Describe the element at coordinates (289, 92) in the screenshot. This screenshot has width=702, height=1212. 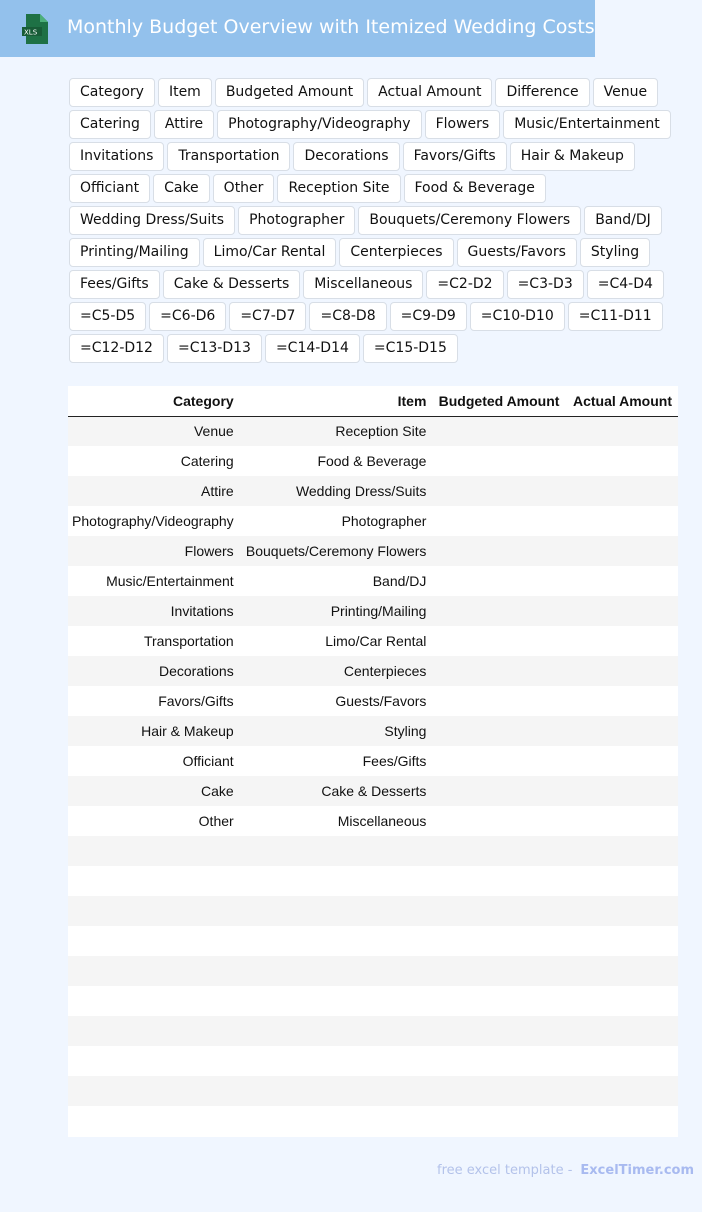
I see `tag-chip: Budgeted Amount` at that location.